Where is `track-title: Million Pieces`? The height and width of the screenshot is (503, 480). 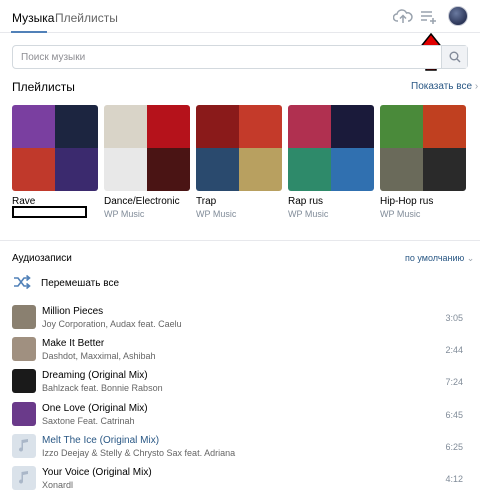 track-title: Million Pieces is located at coordinates (72, 311).